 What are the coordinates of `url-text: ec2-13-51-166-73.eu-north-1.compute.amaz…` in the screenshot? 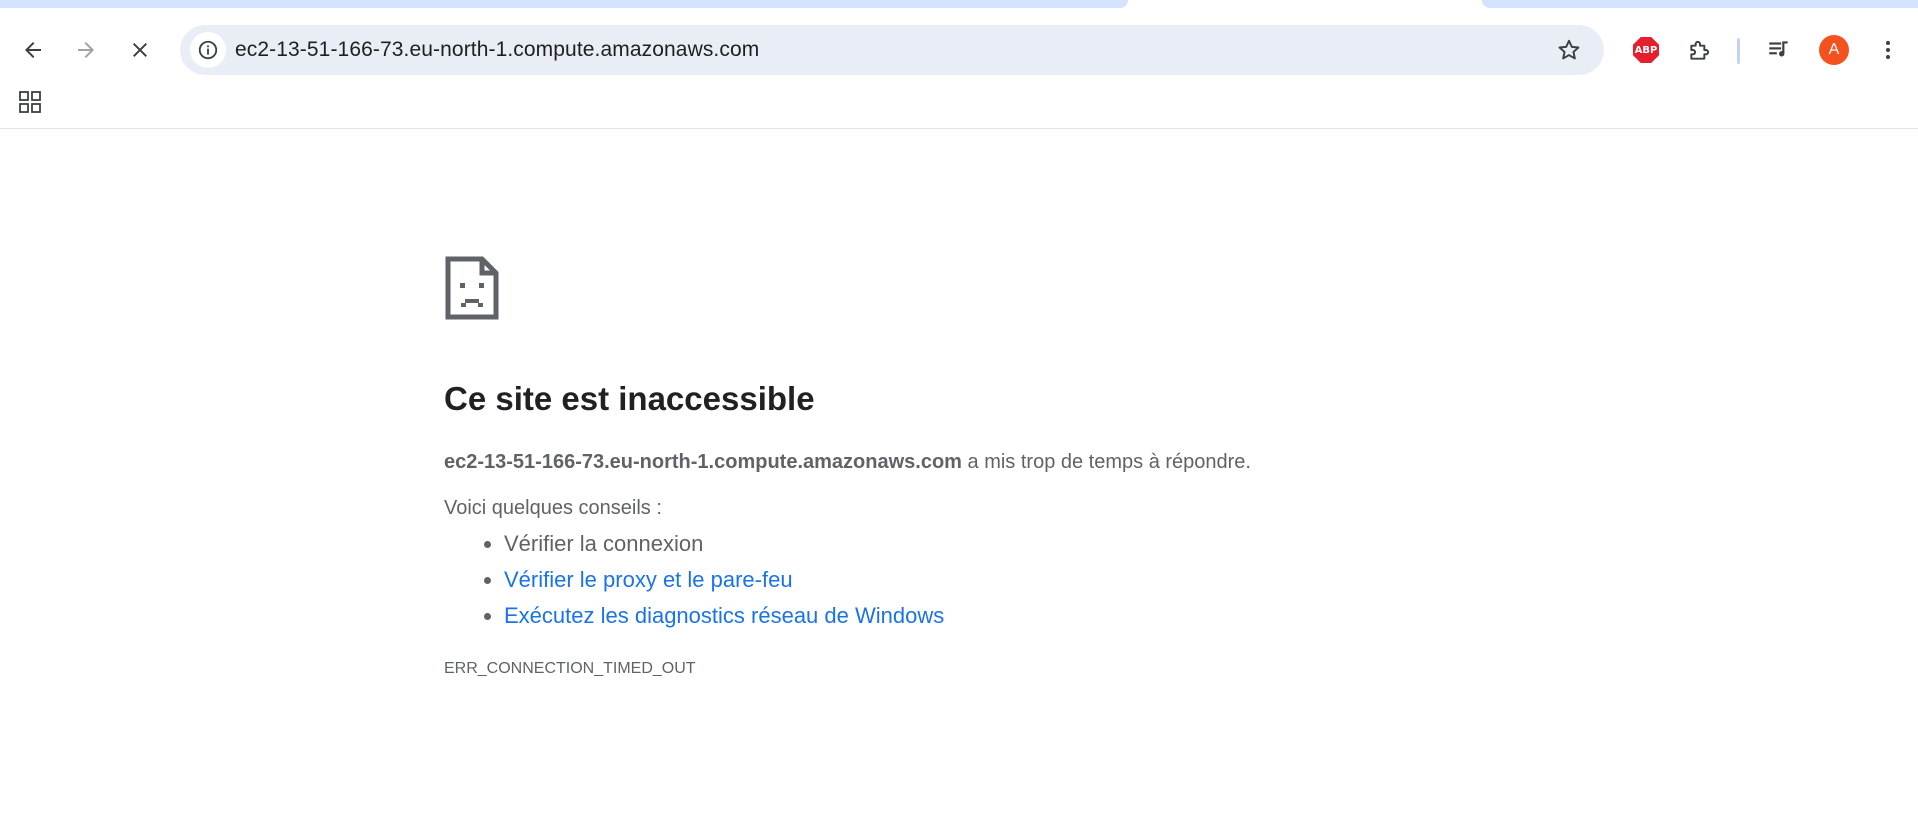 It's located at (497, 50).